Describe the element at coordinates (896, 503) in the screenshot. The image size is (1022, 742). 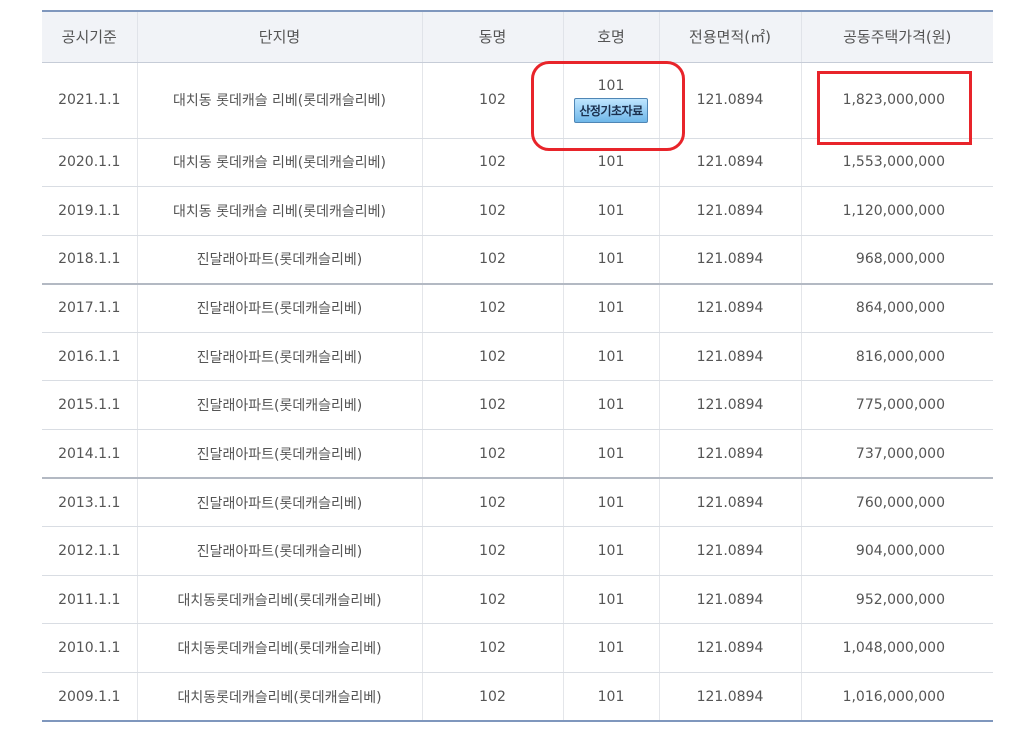
I see `cell-price: 760,000,000` at that location.